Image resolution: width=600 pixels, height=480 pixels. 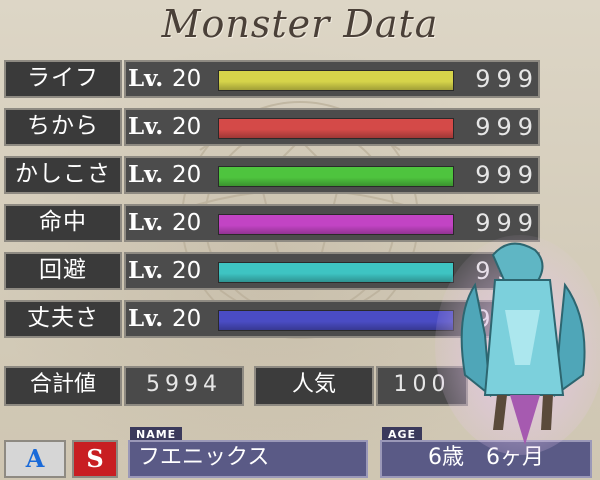 What do you see at coordinates (63, 79) in the screenshot?
I see `stat-label: ライフ` at bounding box center [63, 79].